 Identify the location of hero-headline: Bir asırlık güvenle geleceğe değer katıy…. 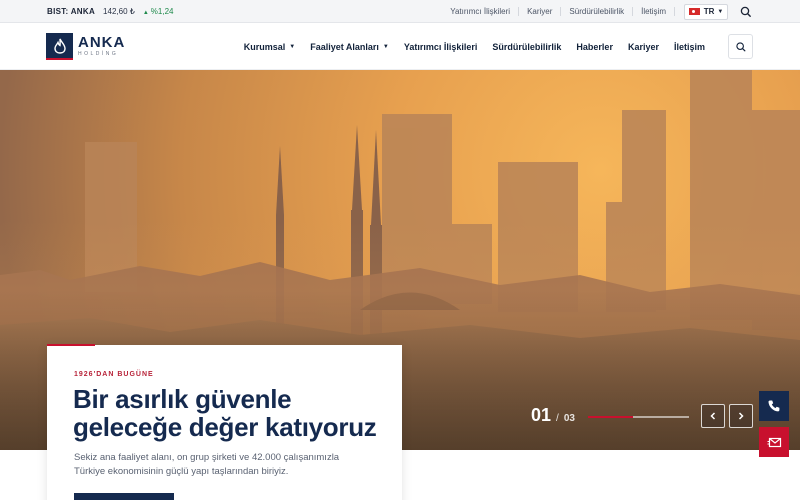
(225, 413).